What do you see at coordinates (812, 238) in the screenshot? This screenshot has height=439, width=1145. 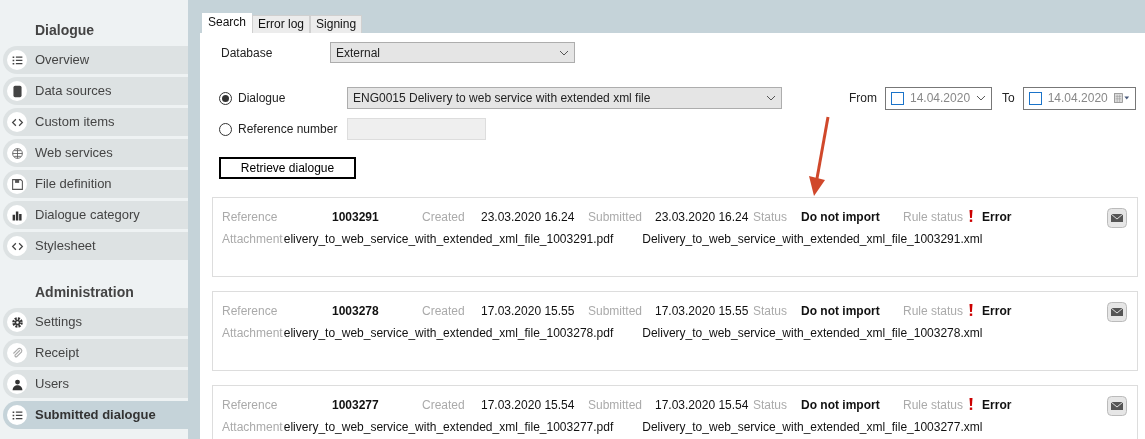 I see `attachment-link: Delivery_to_web_service_with_extended_xml_file_1003291.xml` at bounding box center [812, 238].